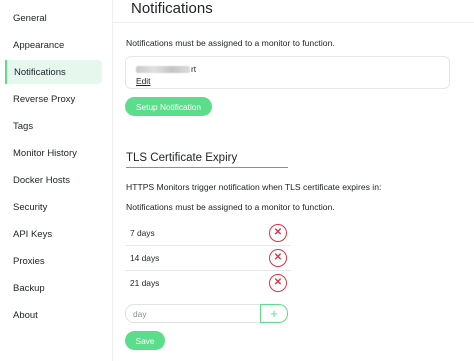 This screenshot has width=474, height=361. What do you see at coordinates (163, 70) in the screenshot?
I see `redacted-name-blur` at bounding box center [163, 70].